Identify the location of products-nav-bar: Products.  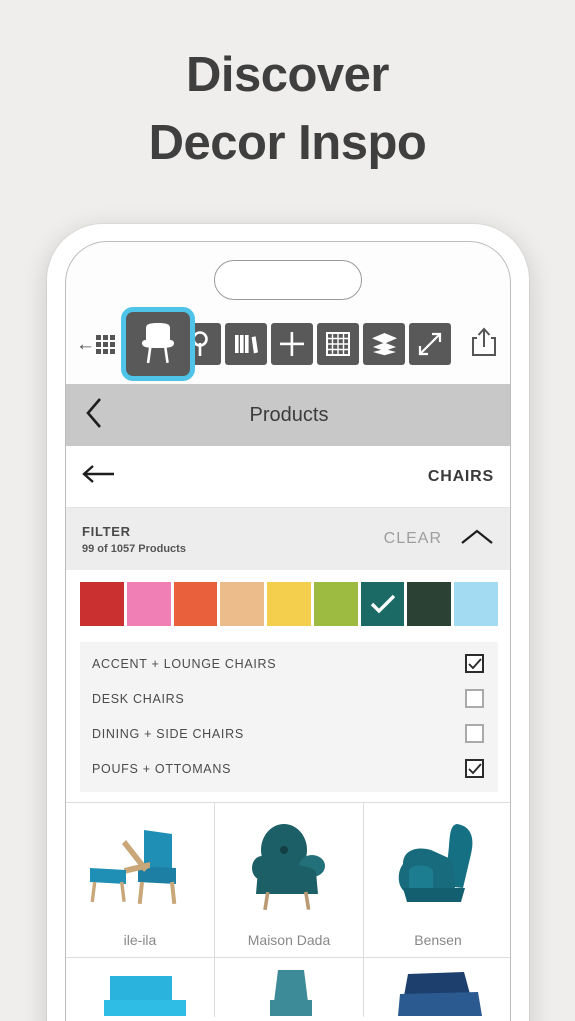
(288, 415).